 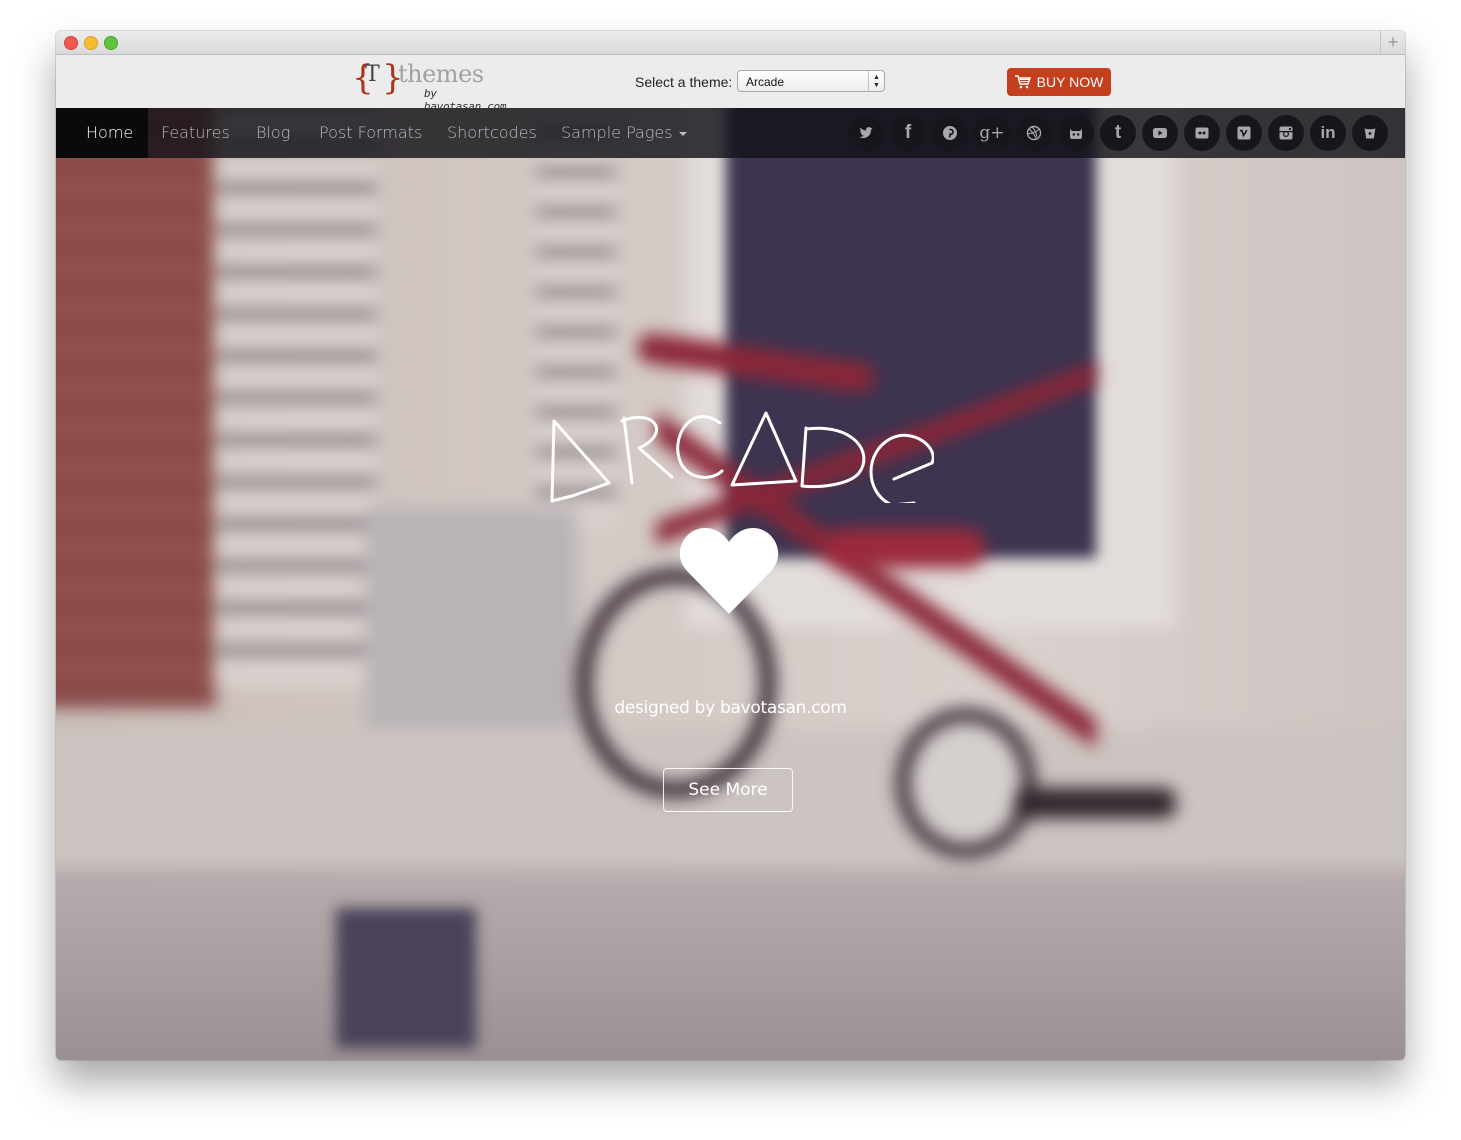 I want to click on nav-item-sample-pages: Sample Pages, so click(x=624, y=133).